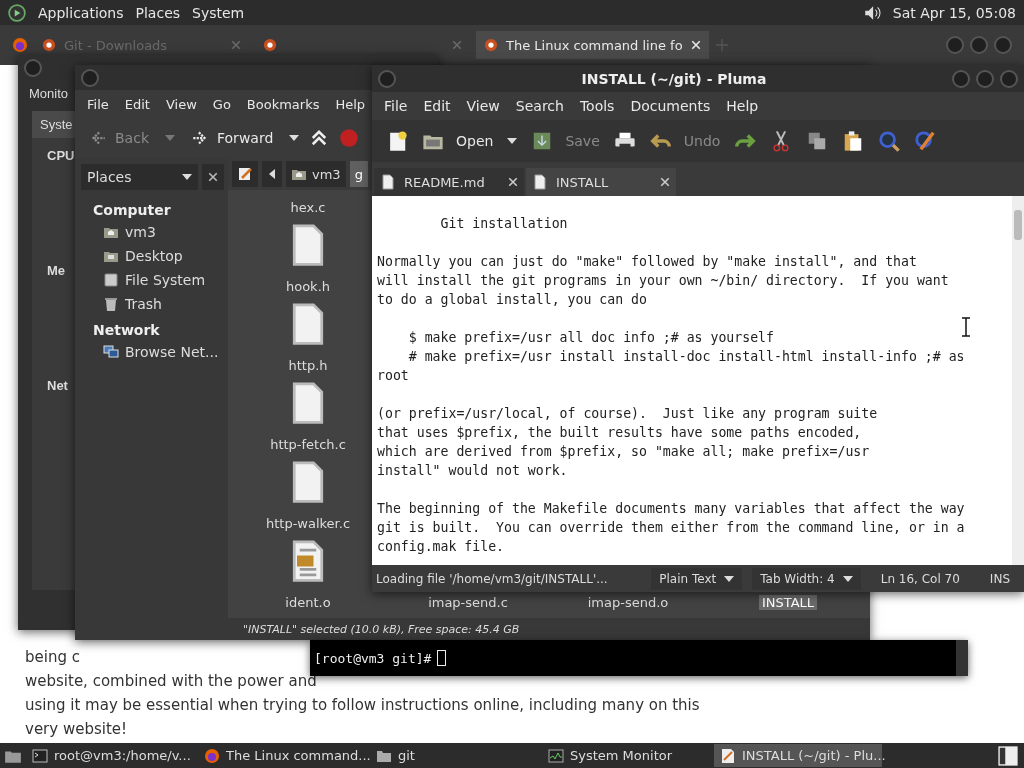  I want to click on taskbar-item: git, so click(454, 755).